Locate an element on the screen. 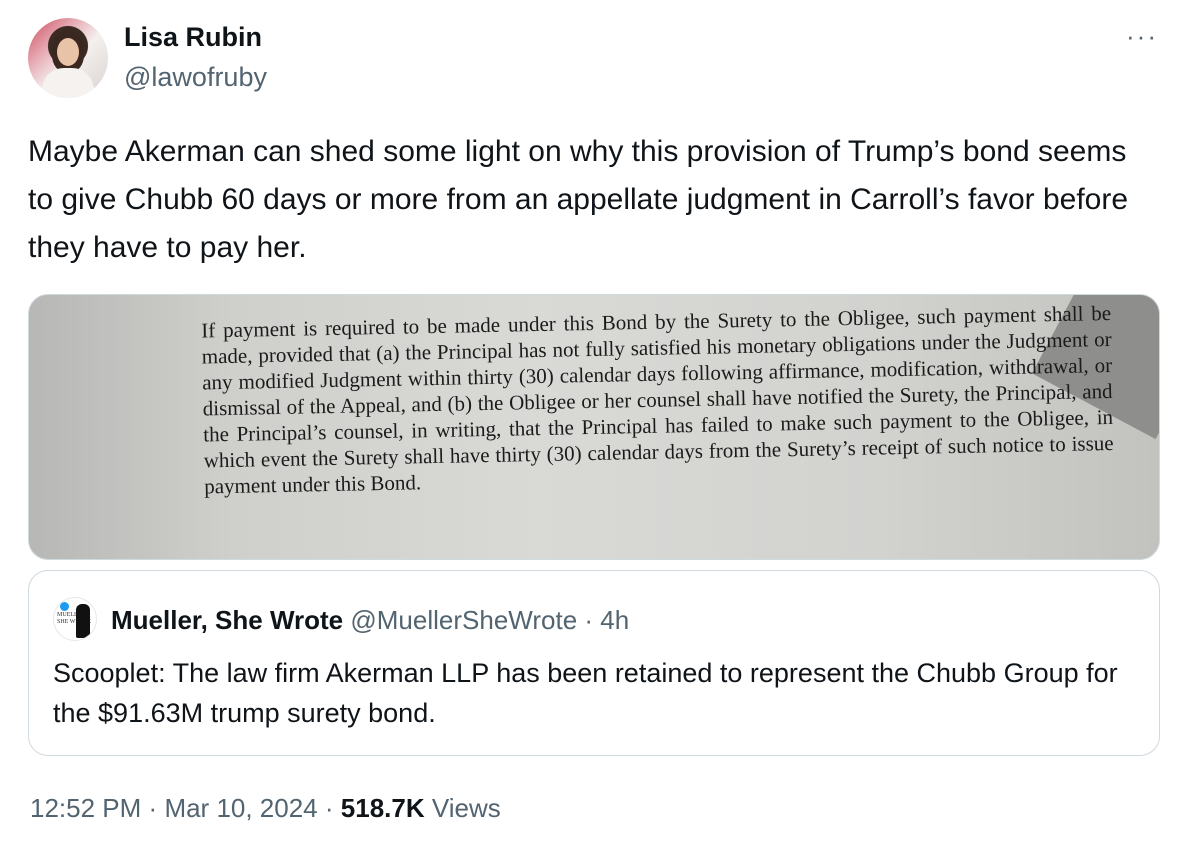 This screenshot has width=1188, height=858. quoted-header: Mueller, She Wrote @MuellerSheWrote · 4h is located at coordinates (370, 620).